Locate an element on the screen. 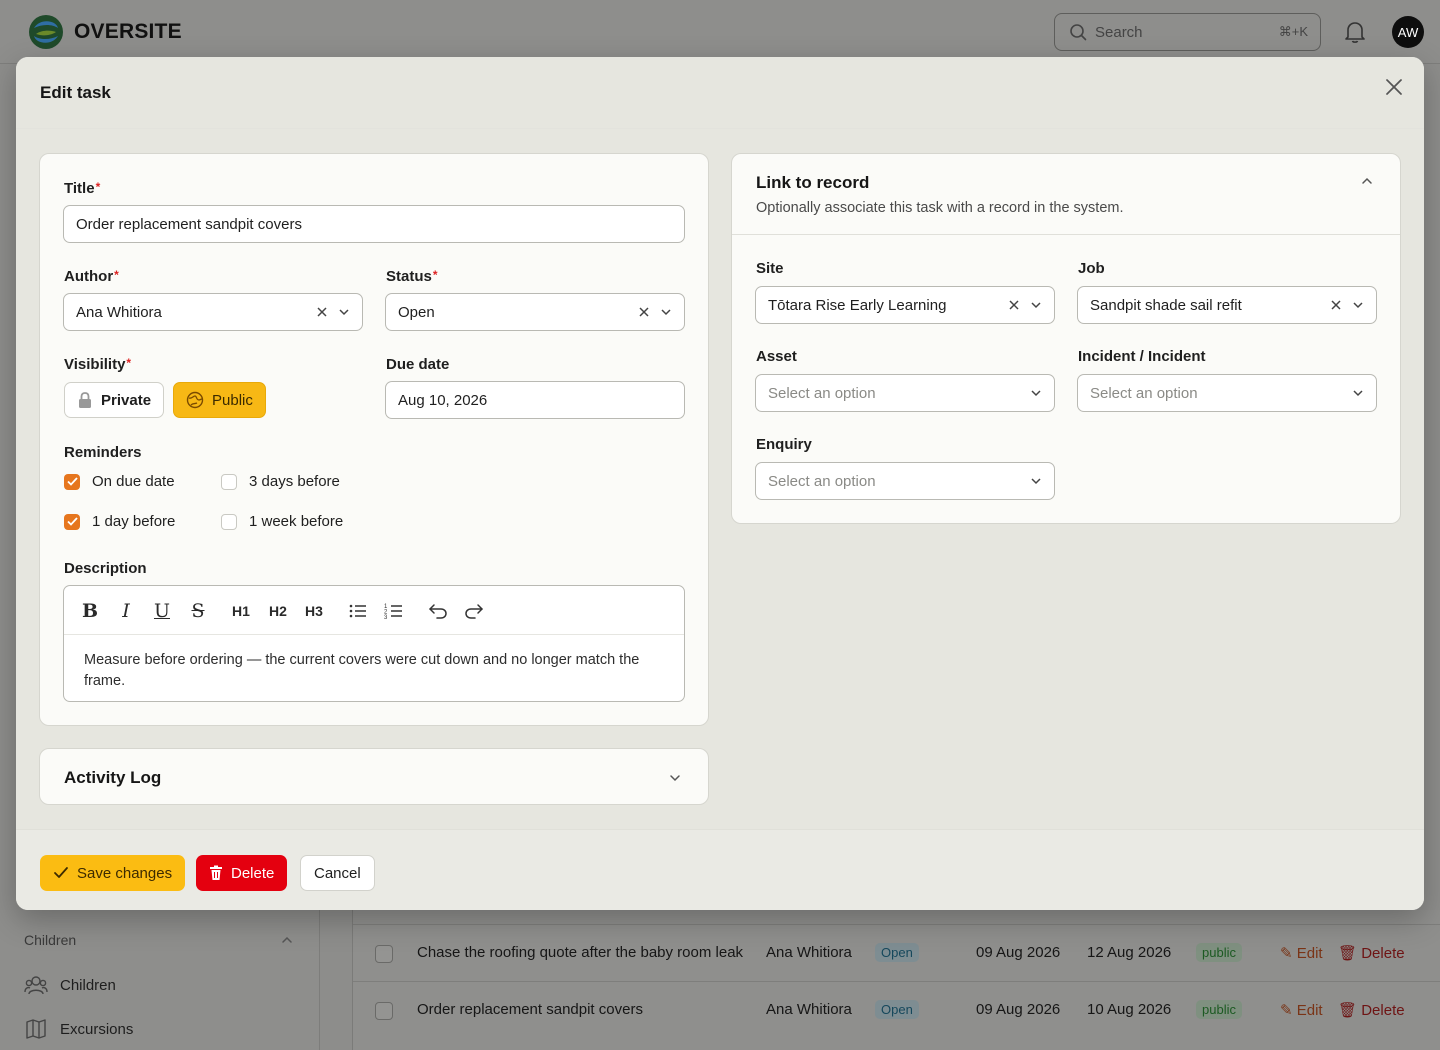  svg-text: 3 is located at coordinates (386, 618).